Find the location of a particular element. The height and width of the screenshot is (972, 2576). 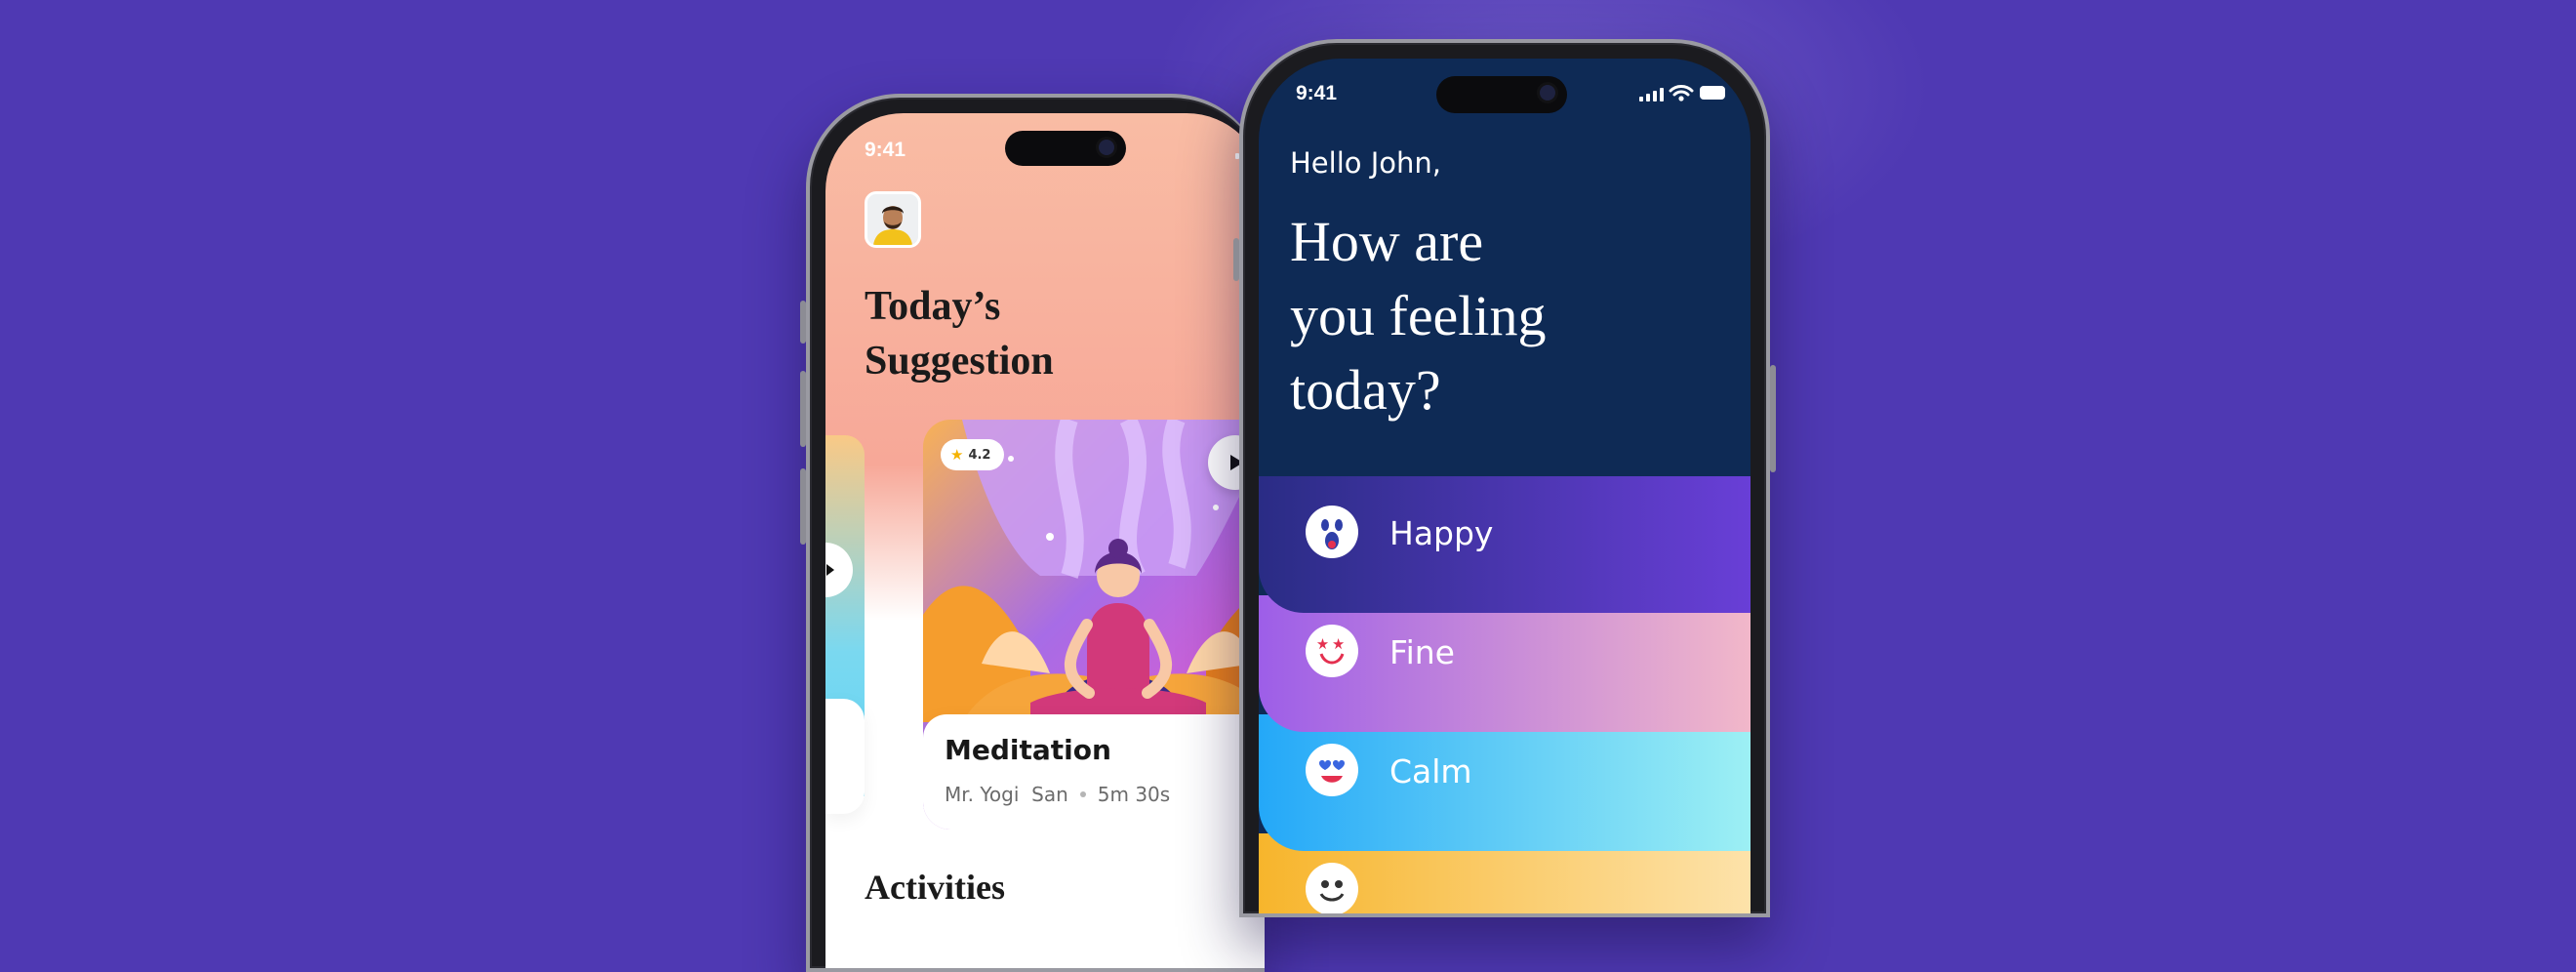

phone-volume-down is located at coordinates (803, 507).